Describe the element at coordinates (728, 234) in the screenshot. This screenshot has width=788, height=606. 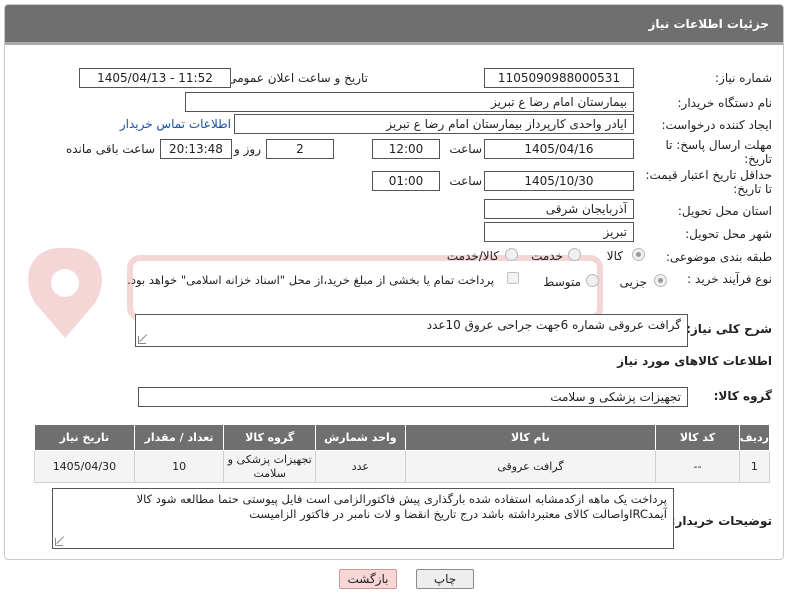
I see `delivery-city-label: شهر محل تحویل:` at that location.